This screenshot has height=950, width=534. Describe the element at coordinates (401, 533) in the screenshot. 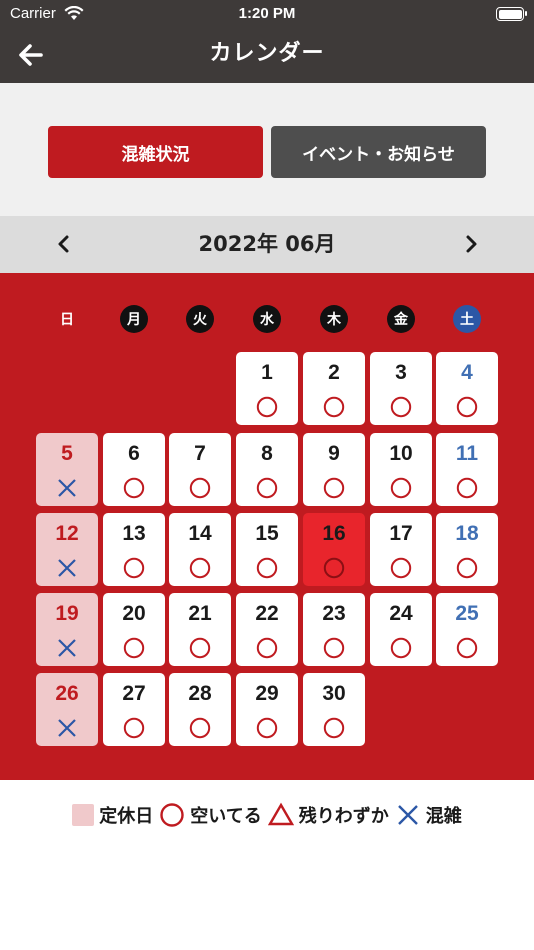

I see `day-number: 17` at that location.